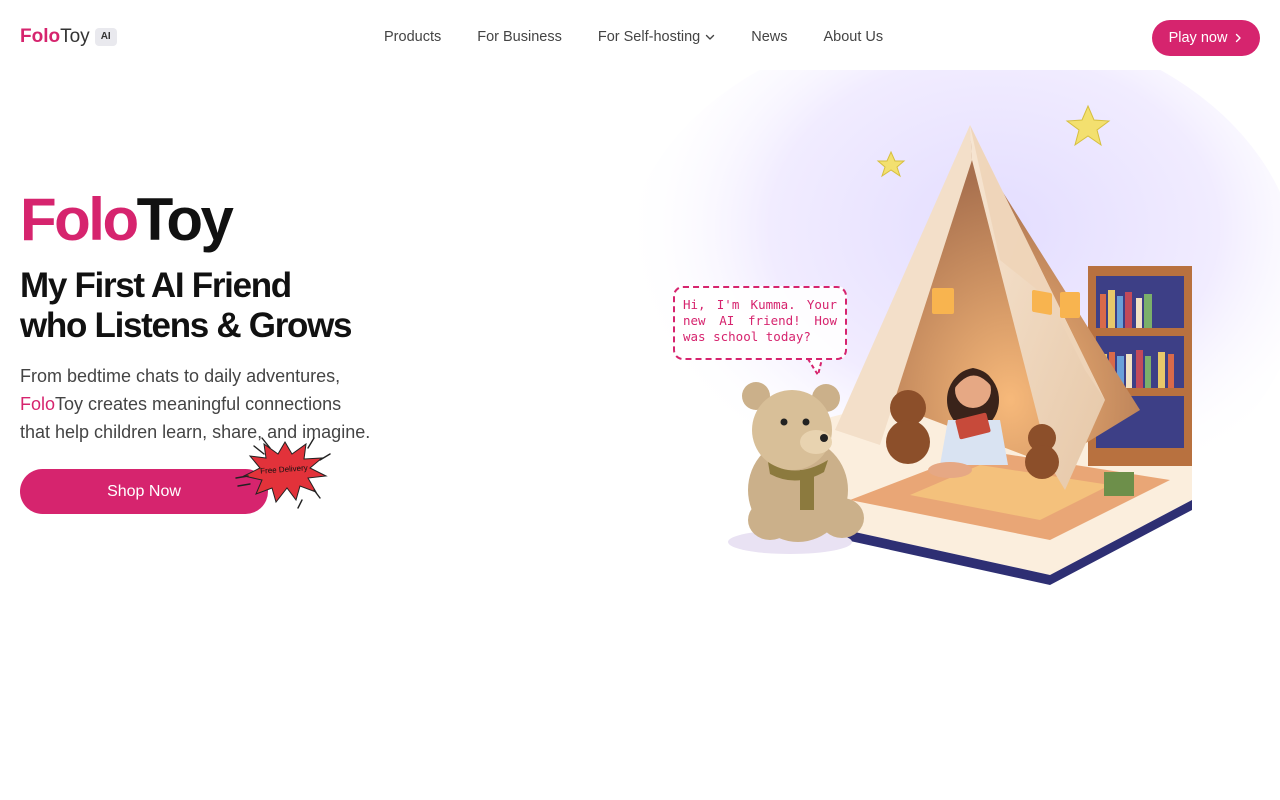 The image size is (1280, 800). What do you see at coordinates (144, 491) in the screenshot?
I see `shop-now-label: Shop Now` at bounding box center [144, 491].